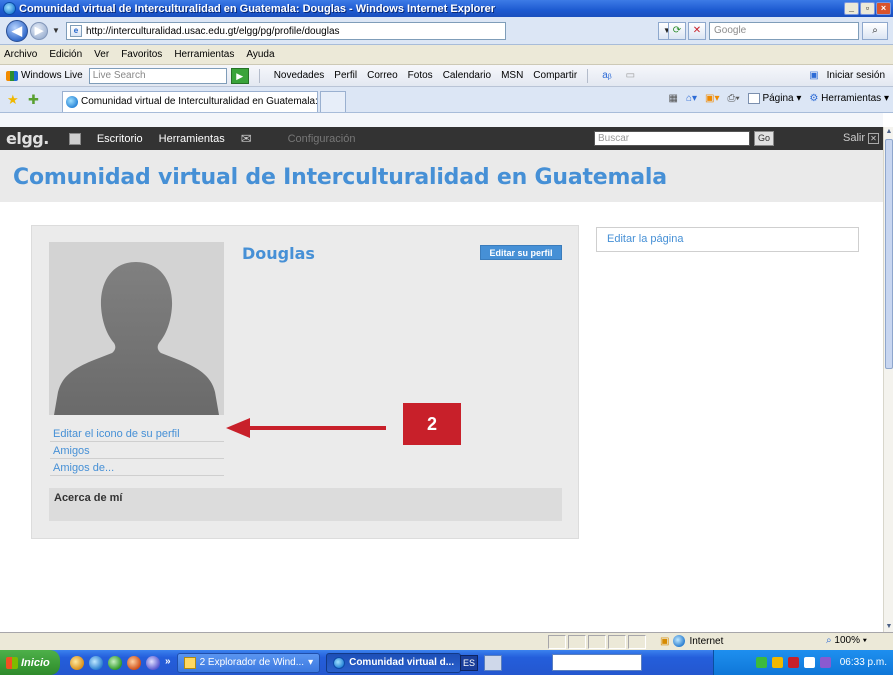 This screenshot has width=893, height=675. I want to click on windows-live-icon, so click(12, 75).